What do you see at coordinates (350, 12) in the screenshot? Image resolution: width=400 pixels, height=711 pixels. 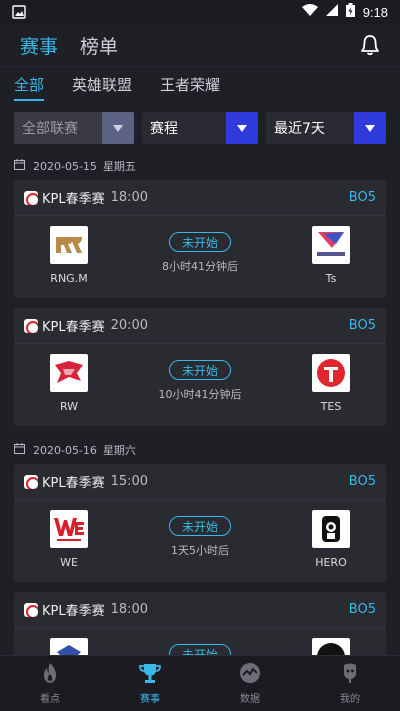 I see `battery-icon` at bounding box center [350, 12].